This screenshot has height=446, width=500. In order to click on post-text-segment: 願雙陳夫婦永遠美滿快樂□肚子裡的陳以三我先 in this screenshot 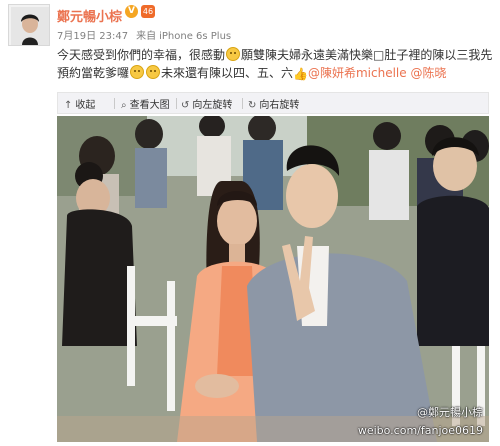, I will do `click(367, 55)`.